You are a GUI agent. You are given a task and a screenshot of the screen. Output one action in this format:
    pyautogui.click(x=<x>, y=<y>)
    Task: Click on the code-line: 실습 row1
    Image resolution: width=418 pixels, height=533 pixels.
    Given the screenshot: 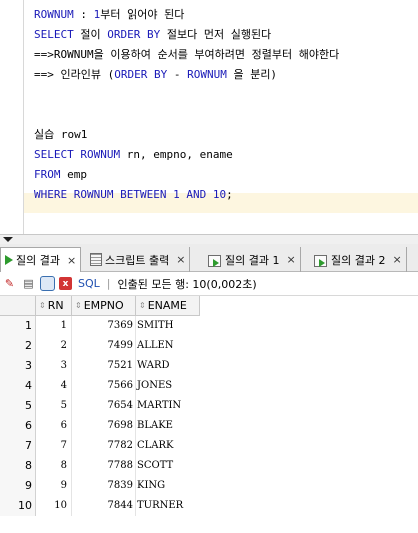 What is the action you would take?
    pyautogui.click(x=60, y=135)
    